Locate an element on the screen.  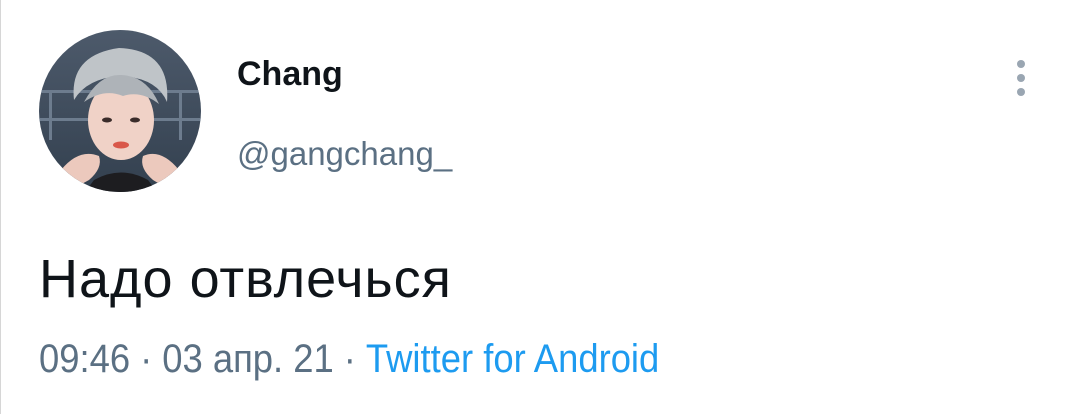
more-options-button is located at coordinates (1022, 78).